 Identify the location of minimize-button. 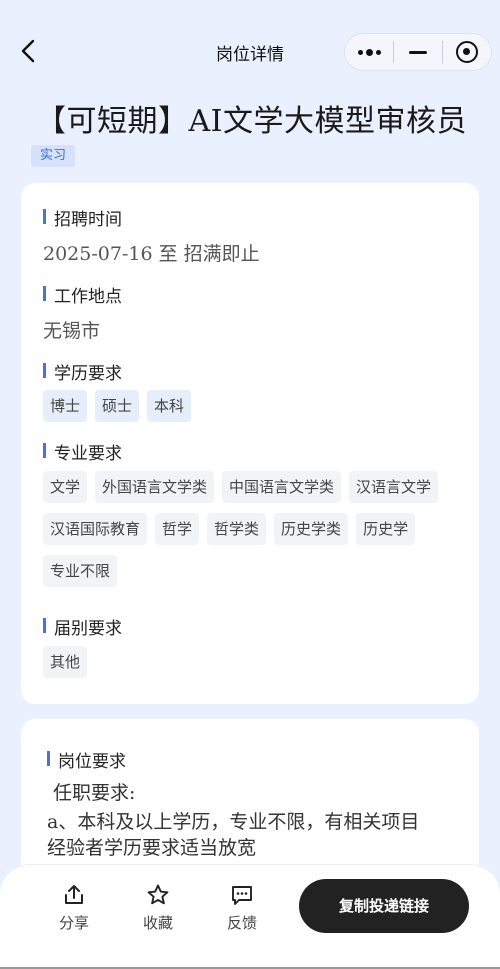
(418, 52).